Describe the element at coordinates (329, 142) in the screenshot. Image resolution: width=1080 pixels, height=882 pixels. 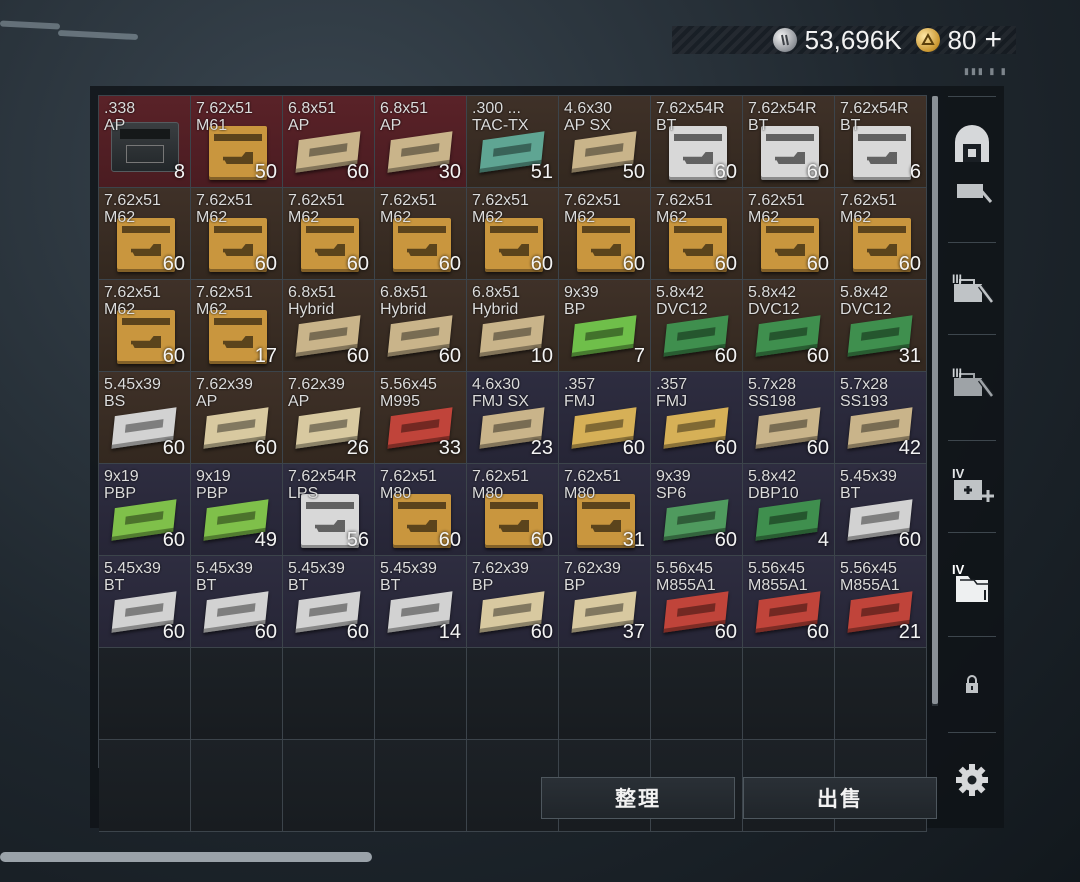
I see `stash-cell: 6.8x51 AP 60` at that location.